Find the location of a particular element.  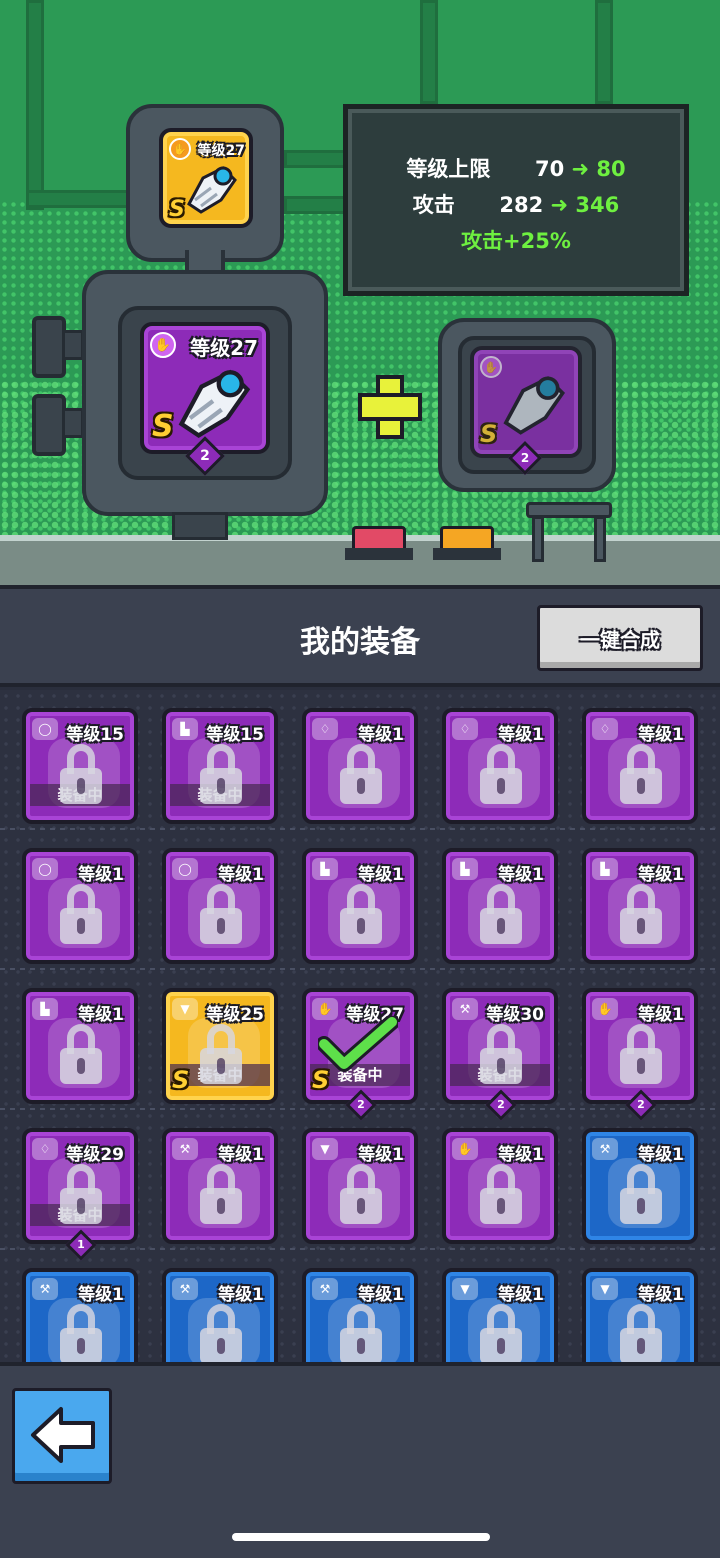

attack-label: 攻击 is located at coordinates (433, 205).